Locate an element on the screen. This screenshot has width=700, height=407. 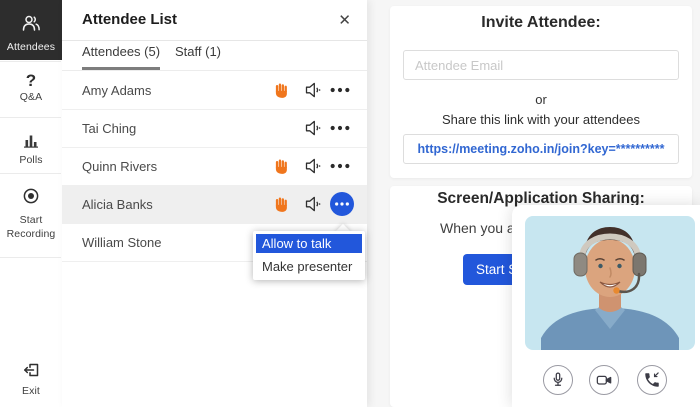
attendee-email-input is located at coordinates (541, 65).